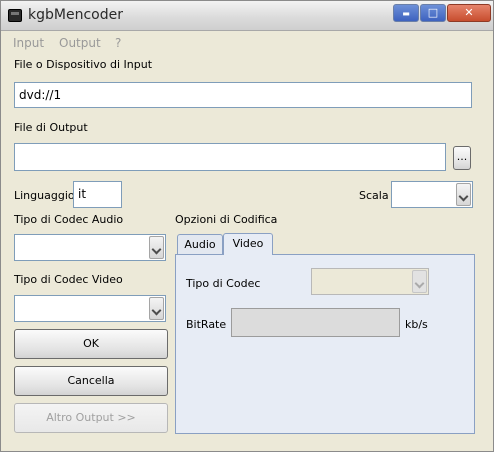  I want to click on output-file-label: File di Output, so click(51, 127).